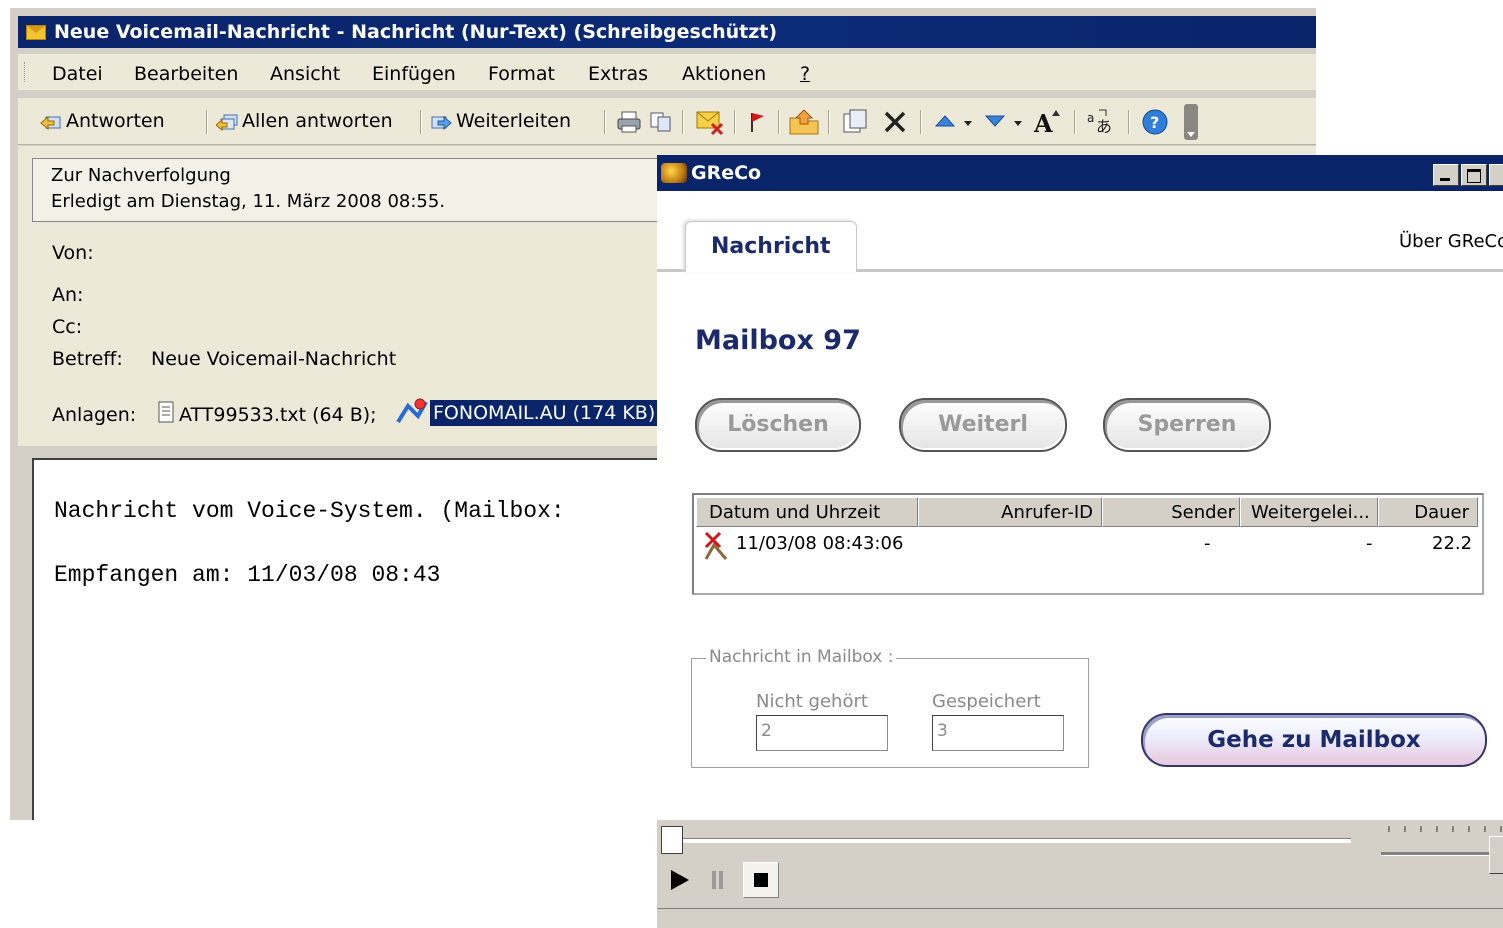 This screenshot has height=928, width=1503. What do you see at coordinates (115, 121) in the screenshot?
I see `reply-label: Antworten` at bounding box center [115, 121].